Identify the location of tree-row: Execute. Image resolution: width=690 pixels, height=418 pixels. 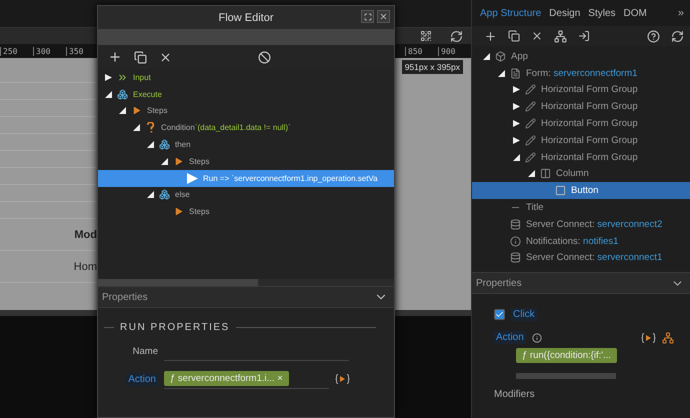
(246, 94).